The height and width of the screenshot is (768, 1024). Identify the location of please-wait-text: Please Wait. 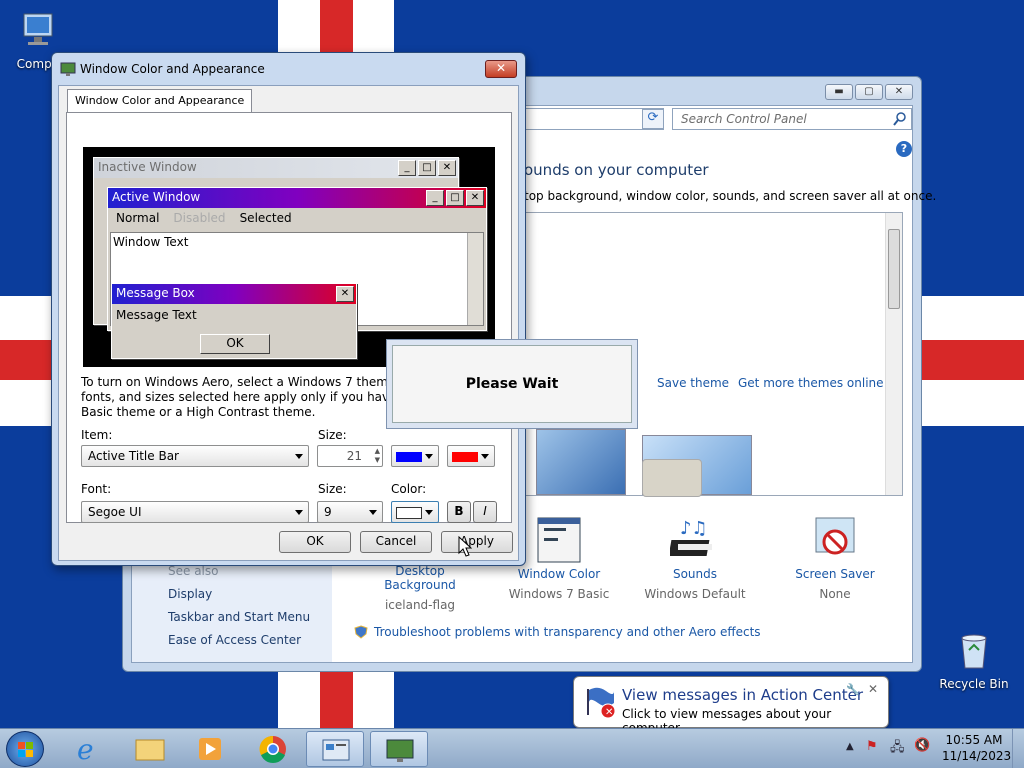
(512, 384).